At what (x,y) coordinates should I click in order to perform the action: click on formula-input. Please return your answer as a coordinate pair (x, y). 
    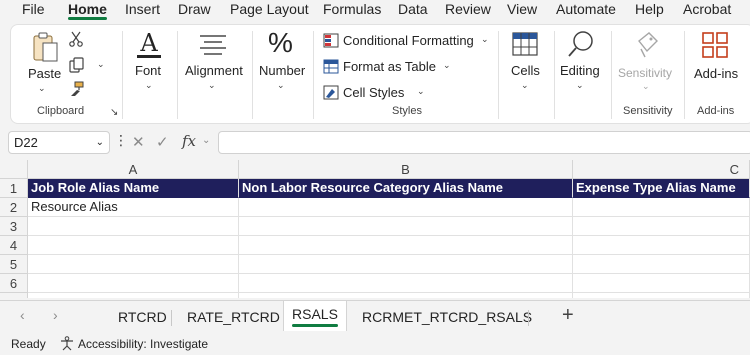
    Looking at the image, I should click on (484, 142).